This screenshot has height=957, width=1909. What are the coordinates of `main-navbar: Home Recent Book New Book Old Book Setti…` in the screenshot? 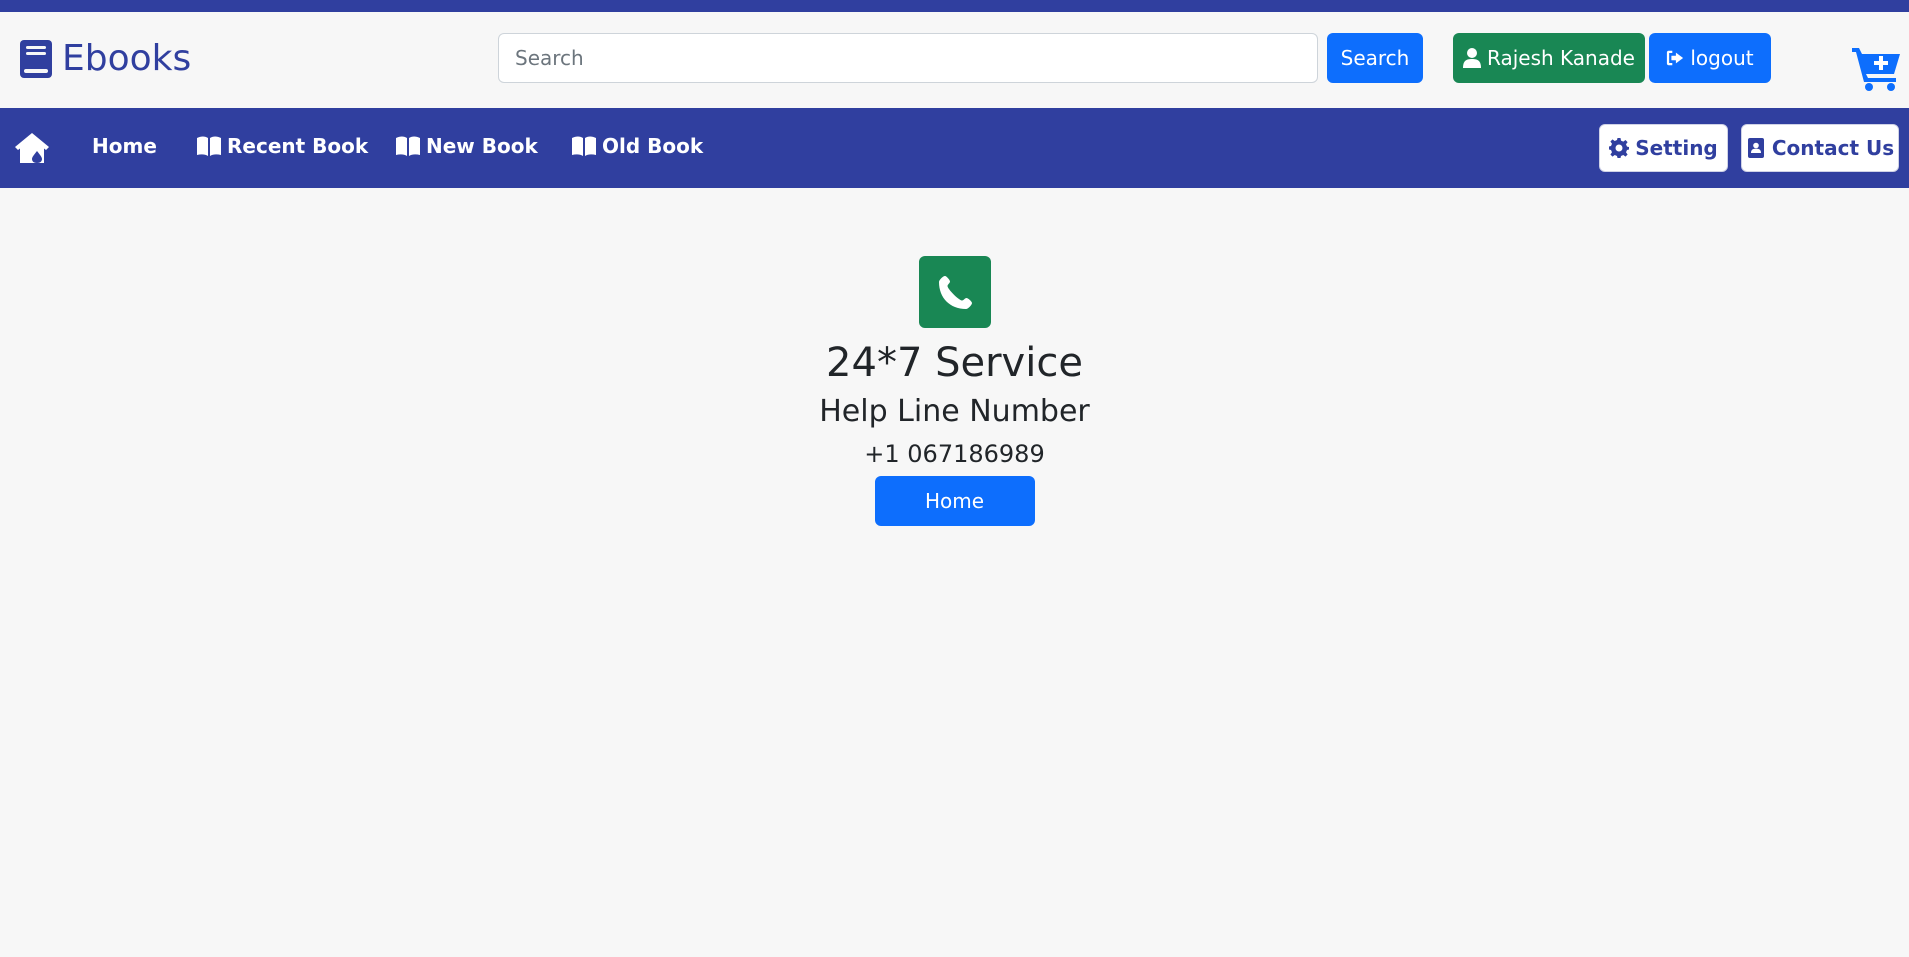 It's located at (954, 148).